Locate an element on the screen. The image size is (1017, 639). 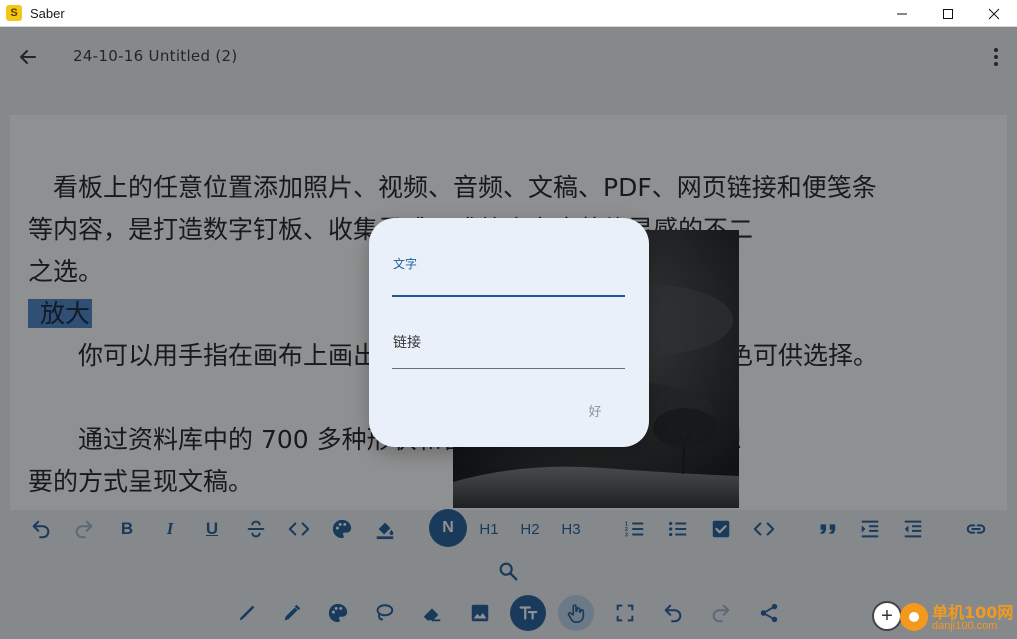
window-title: Saber is located at coordinates (47, 13).